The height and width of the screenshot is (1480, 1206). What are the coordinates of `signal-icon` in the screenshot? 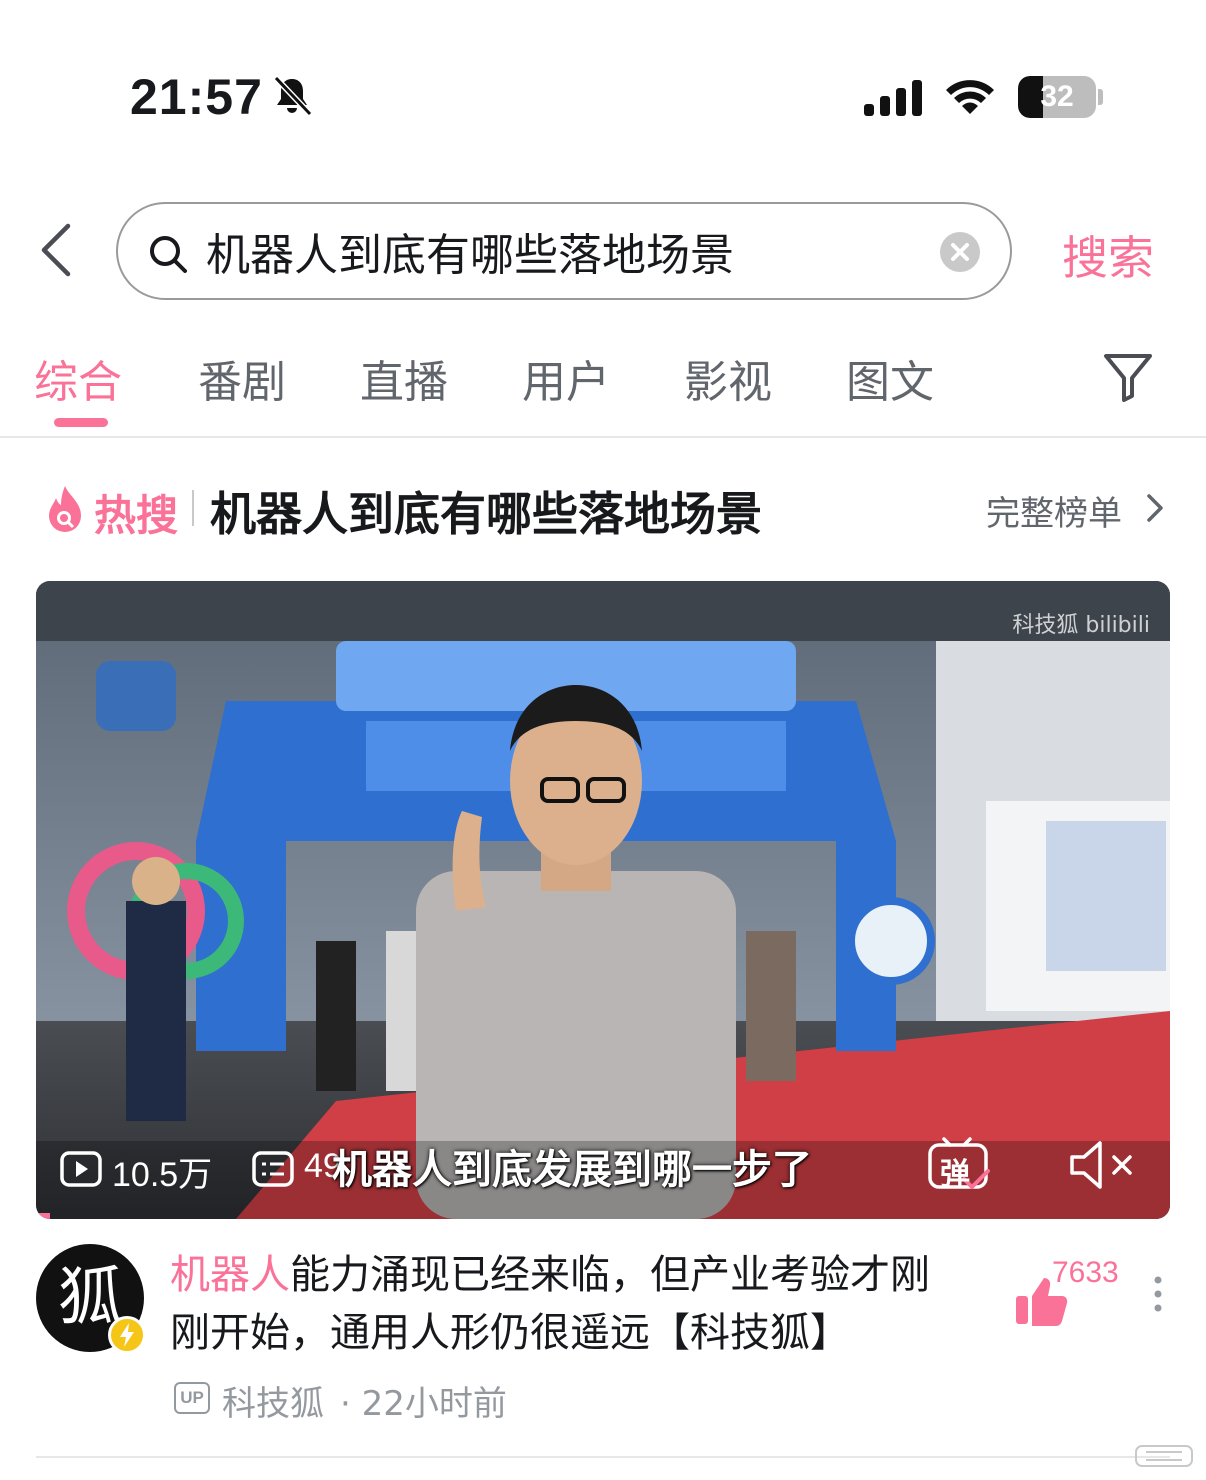 It's located at (893, 98).